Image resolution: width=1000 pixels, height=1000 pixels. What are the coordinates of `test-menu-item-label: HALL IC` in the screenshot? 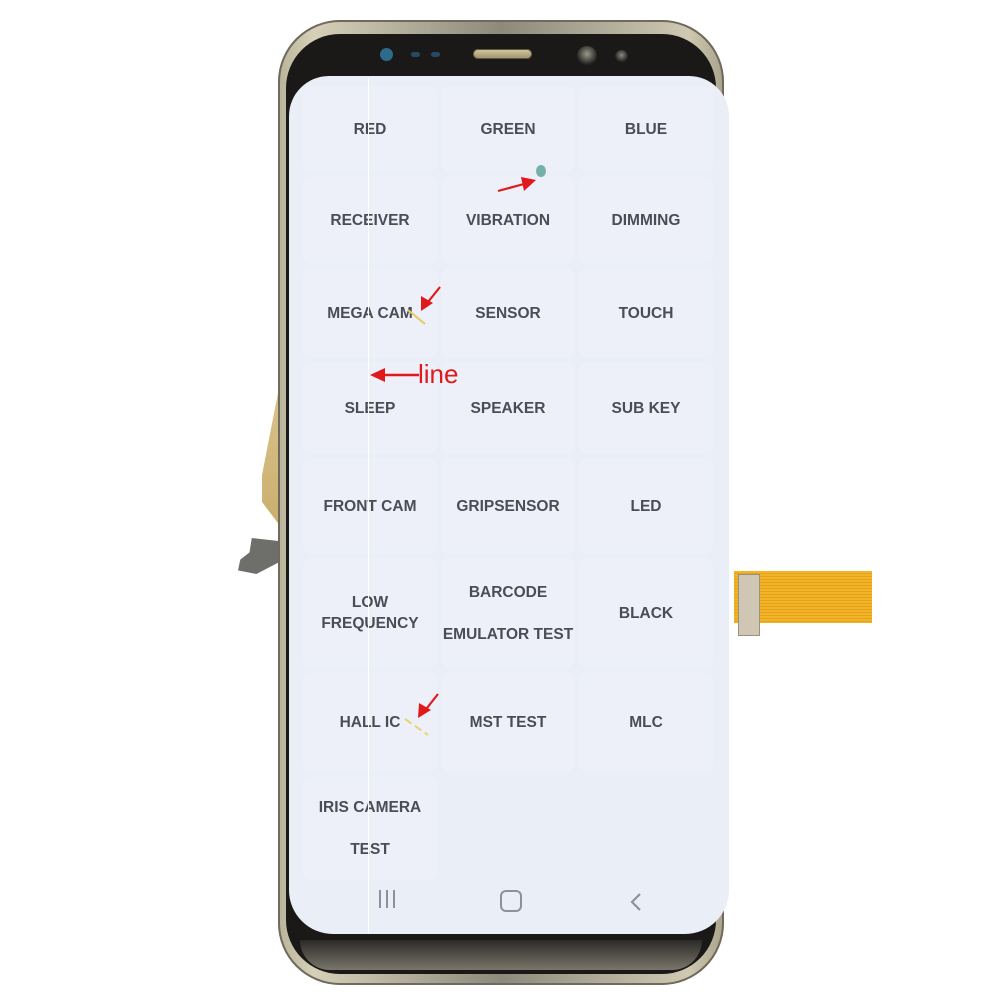 It's located at (370, 722).